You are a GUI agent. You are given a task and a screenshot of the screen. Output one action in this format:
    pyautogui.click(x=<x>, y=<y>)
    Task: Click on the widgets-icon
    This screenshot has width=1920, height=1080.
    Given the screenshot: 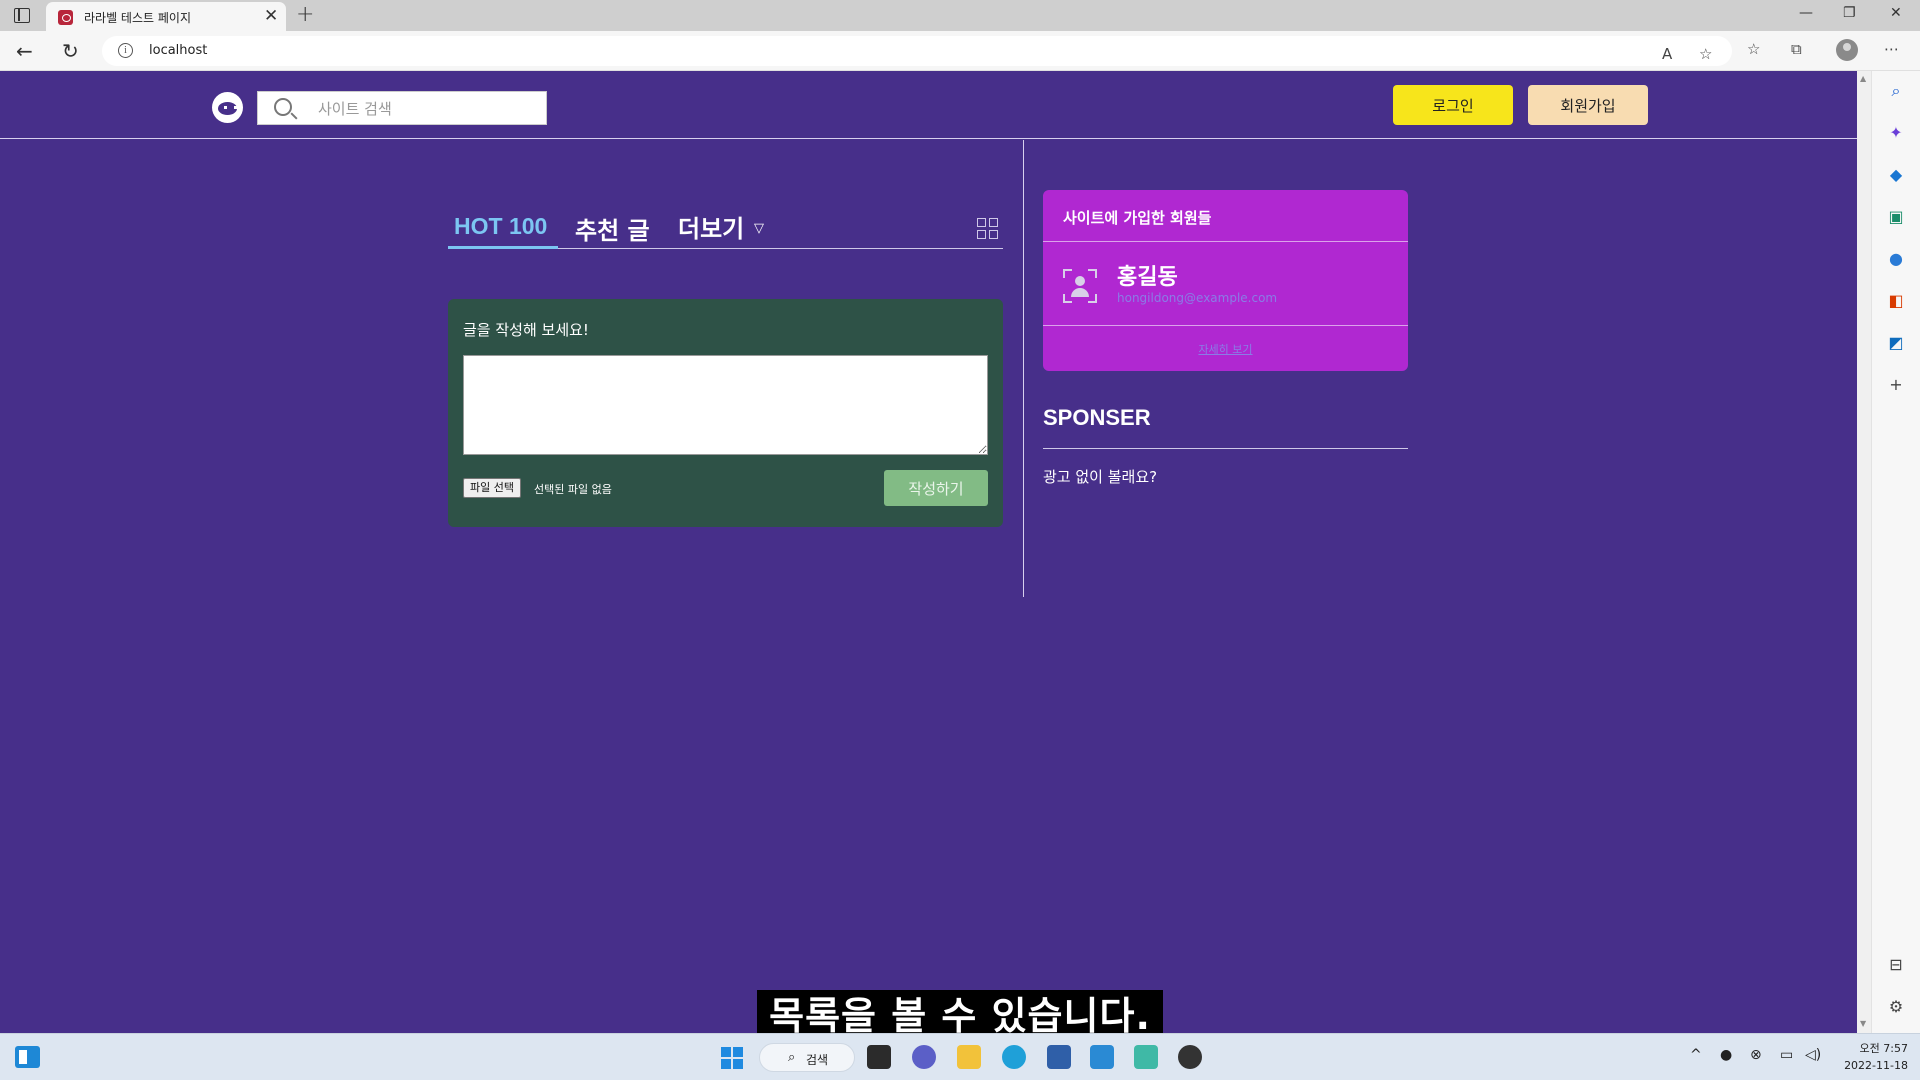 What is the action you would take?
    pyautogui.click(x=27, y=1057)
    